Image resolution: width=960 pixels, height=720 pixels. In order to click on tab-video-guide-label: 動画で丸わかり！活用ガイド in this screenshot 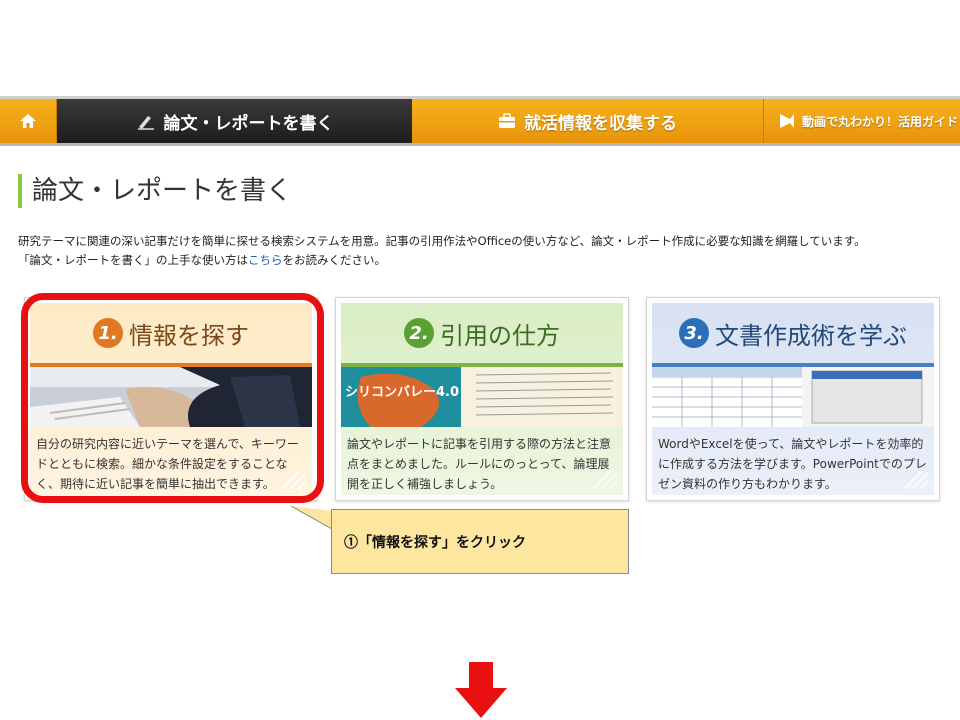, I will do `click(880, 121)`.